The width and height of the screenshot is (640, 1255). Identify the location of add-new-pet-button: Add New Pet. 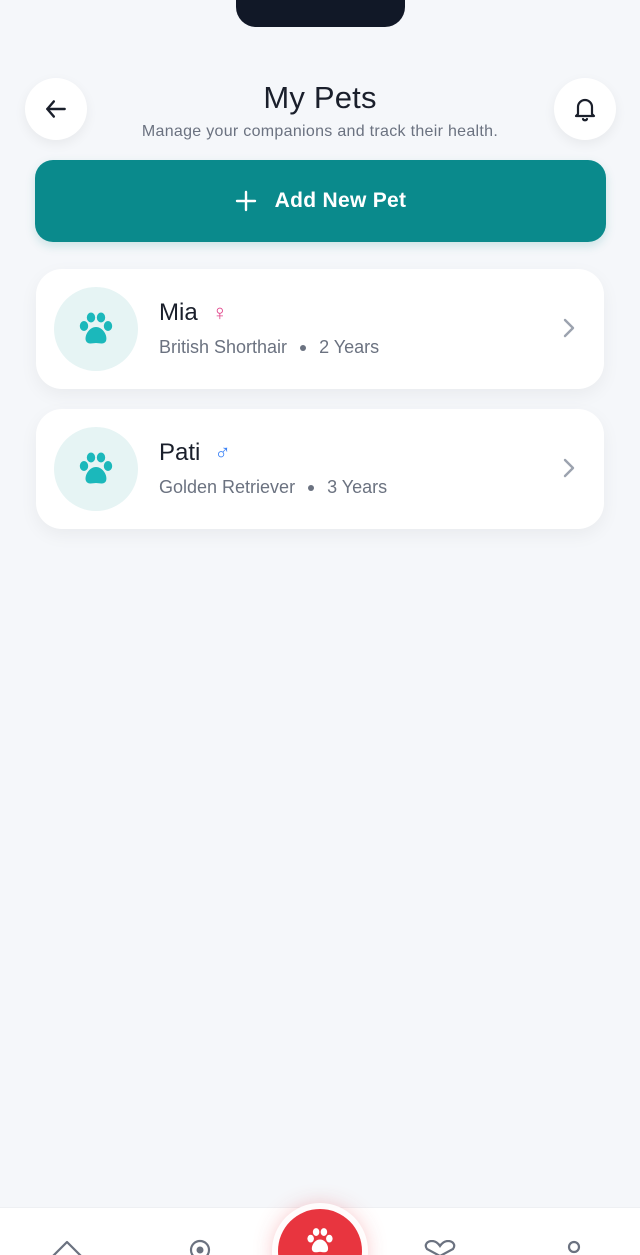
(320, 201).